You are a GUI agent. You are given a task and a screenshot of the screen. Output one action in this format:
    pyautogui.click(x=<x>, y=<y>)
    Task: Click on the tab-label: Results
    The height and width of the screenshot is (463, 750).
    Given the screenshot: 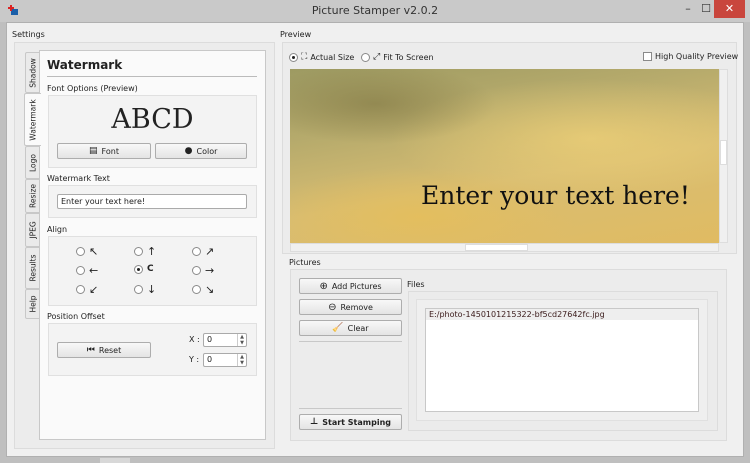 What is the action you would take?
    pyautogui.click(x=32, y=268)
    